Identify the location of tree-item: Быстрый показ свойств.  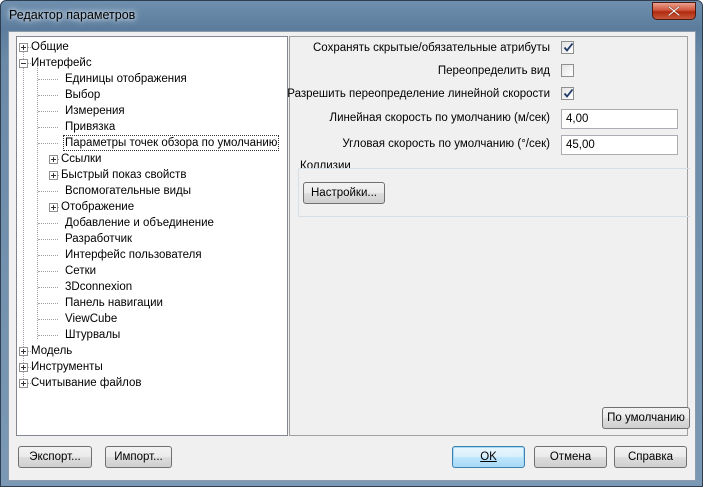
(152, 175).